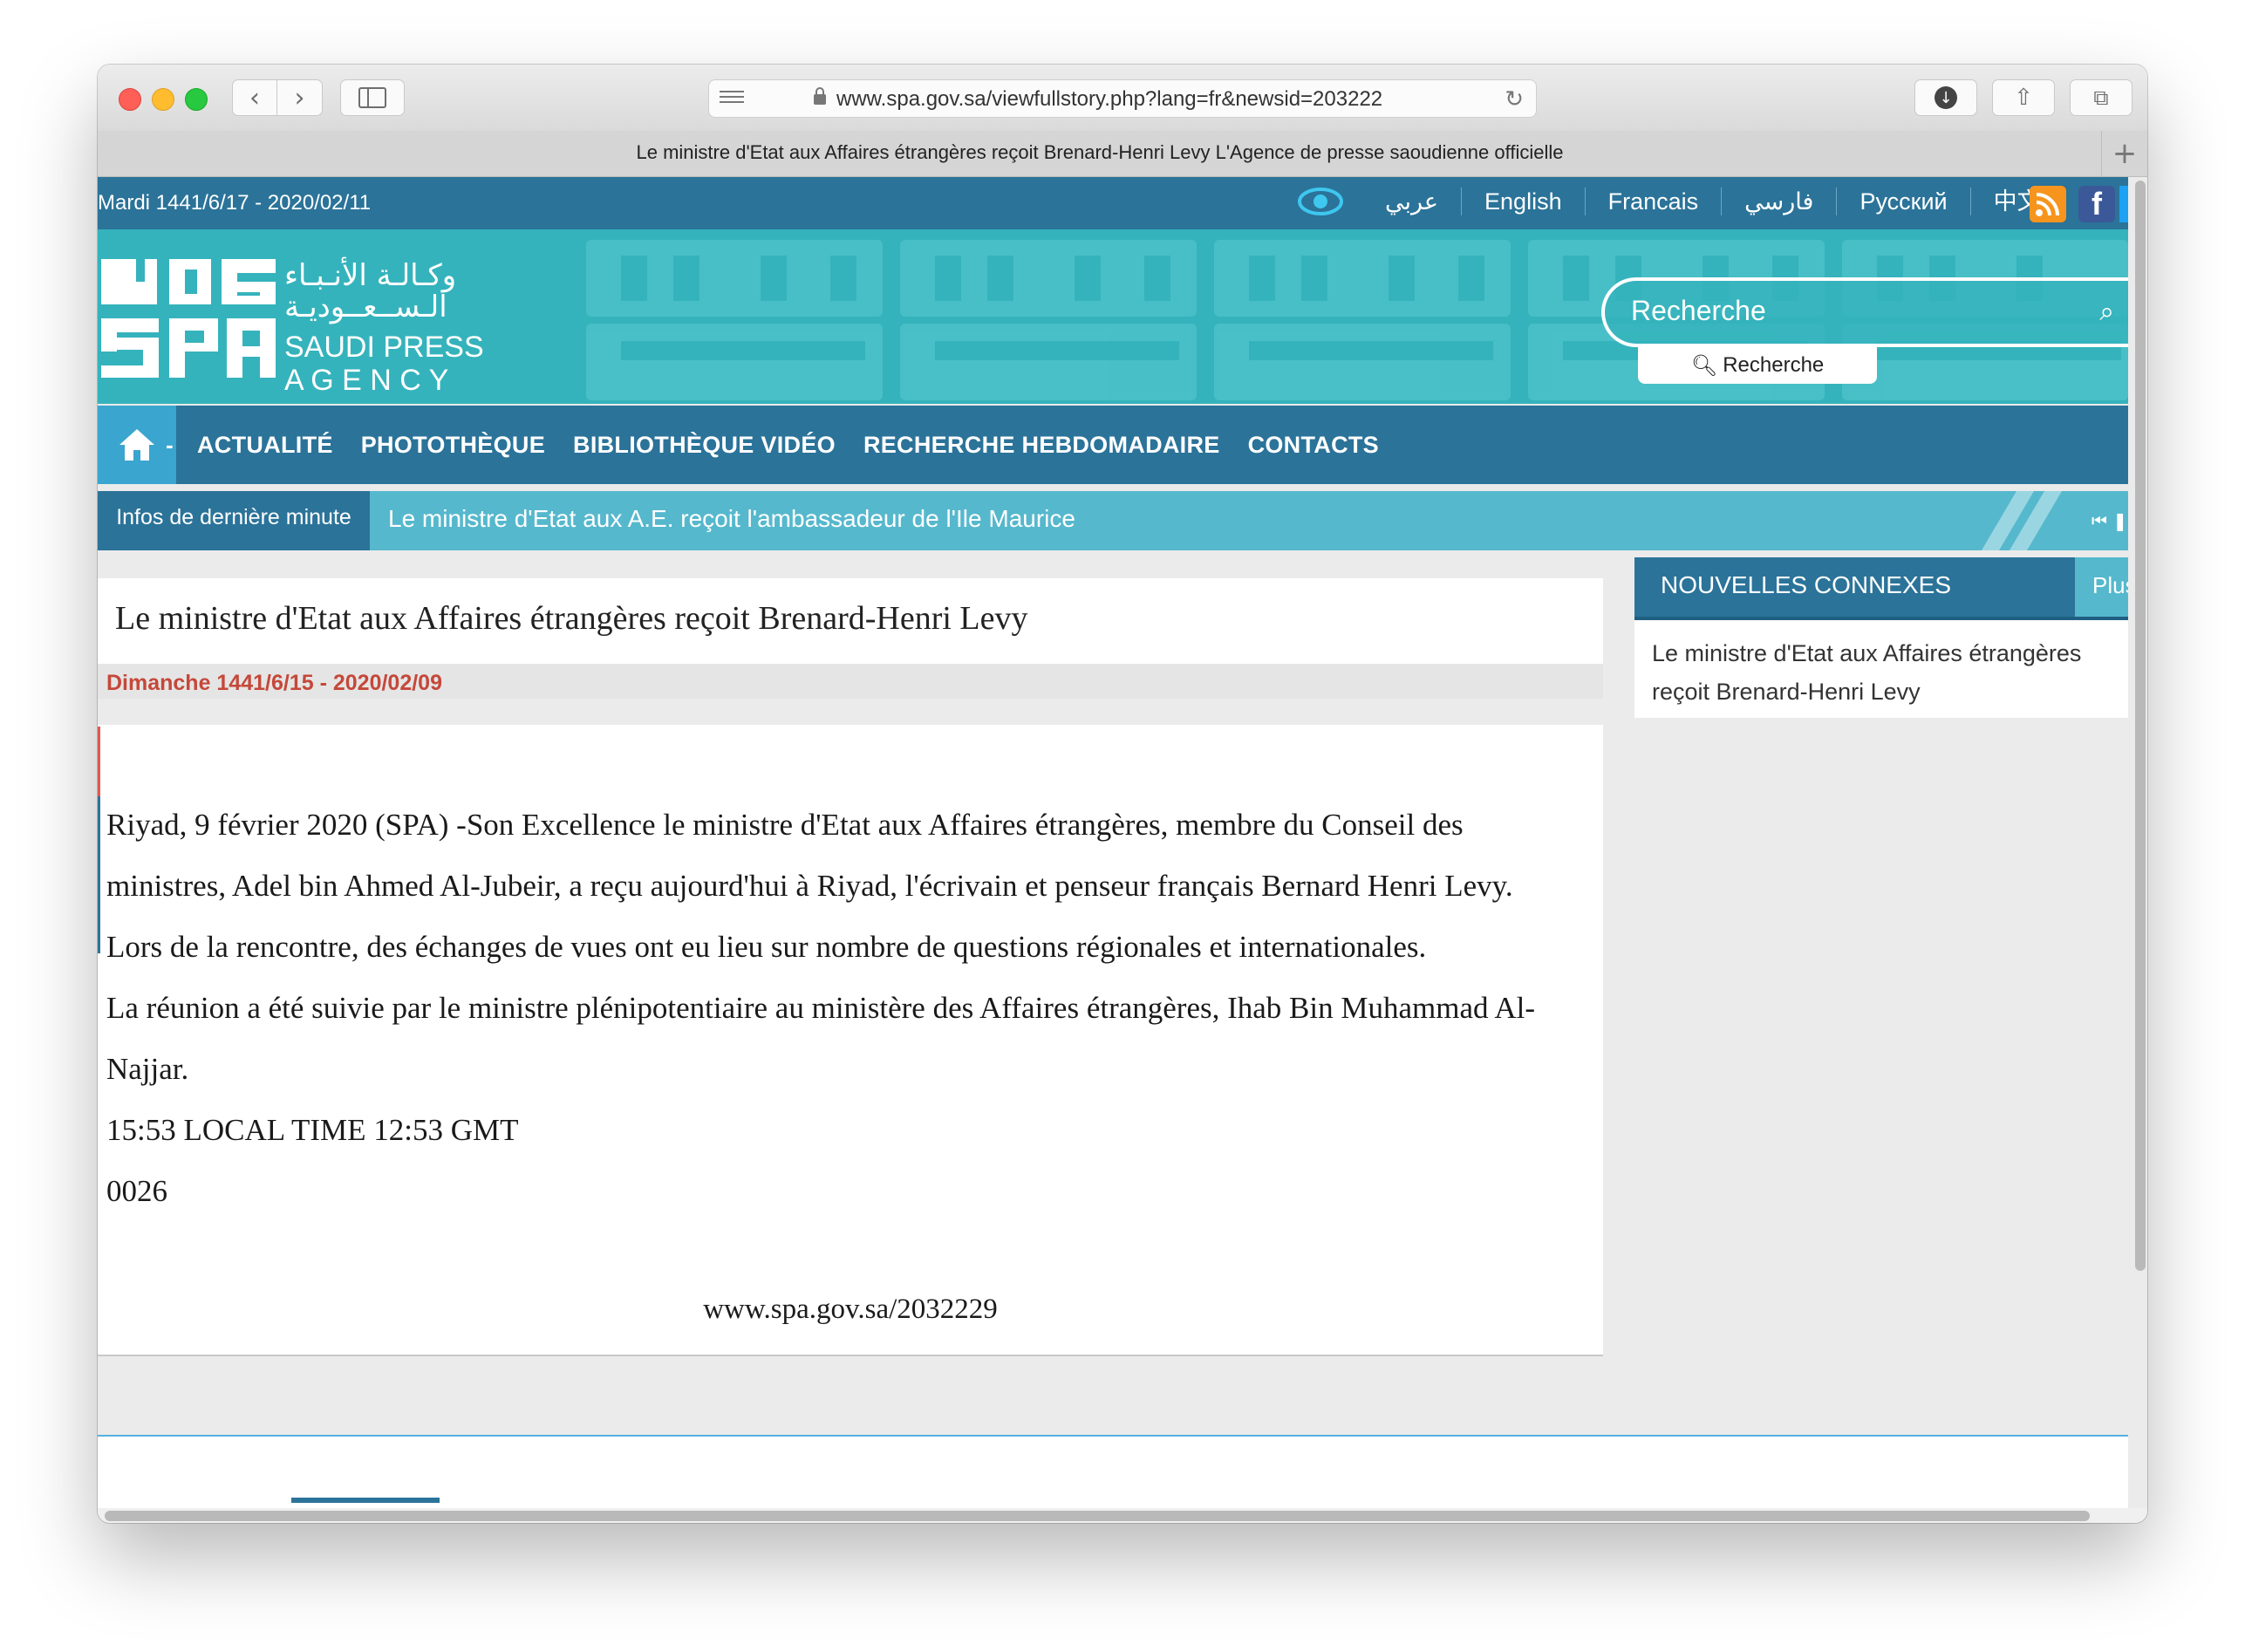  I want to click on ticker-label: Infos de dernière minute, so click(234, 520).